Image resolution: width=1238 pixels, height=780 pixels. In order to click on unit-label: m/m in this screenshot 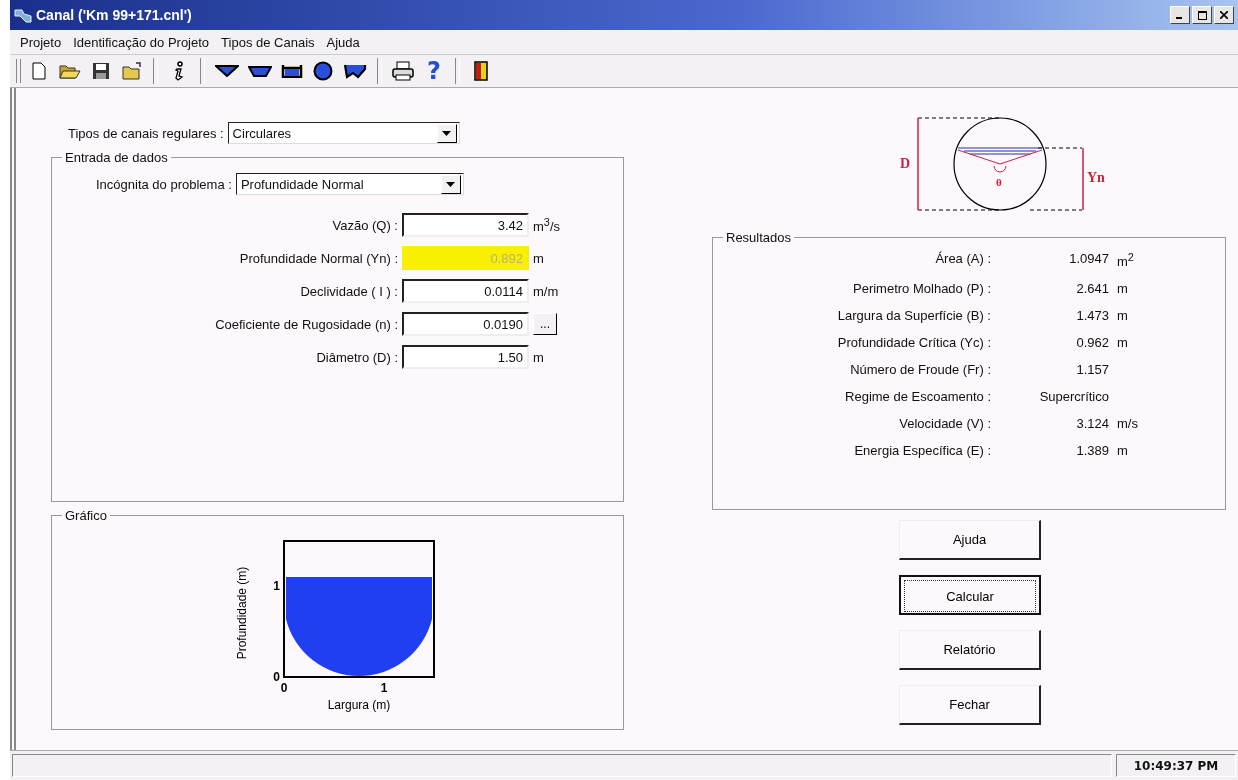, I will do `click(546, 291)`.